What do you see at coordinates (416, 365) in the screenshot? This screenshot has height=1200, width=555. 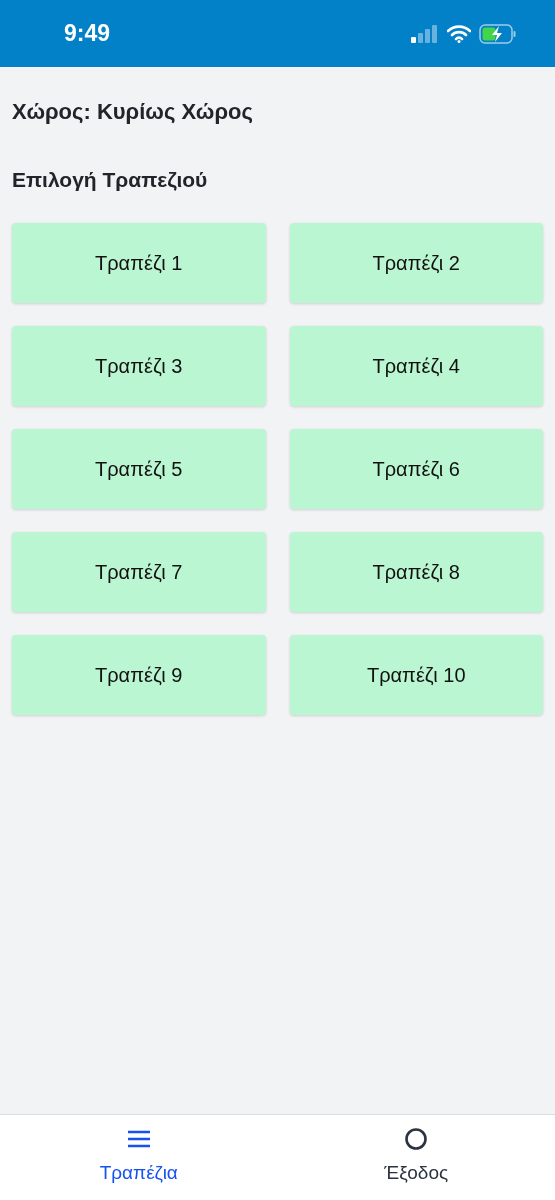 I see `table-button: Τραπέζι 4` at bounding box center [416, 365].